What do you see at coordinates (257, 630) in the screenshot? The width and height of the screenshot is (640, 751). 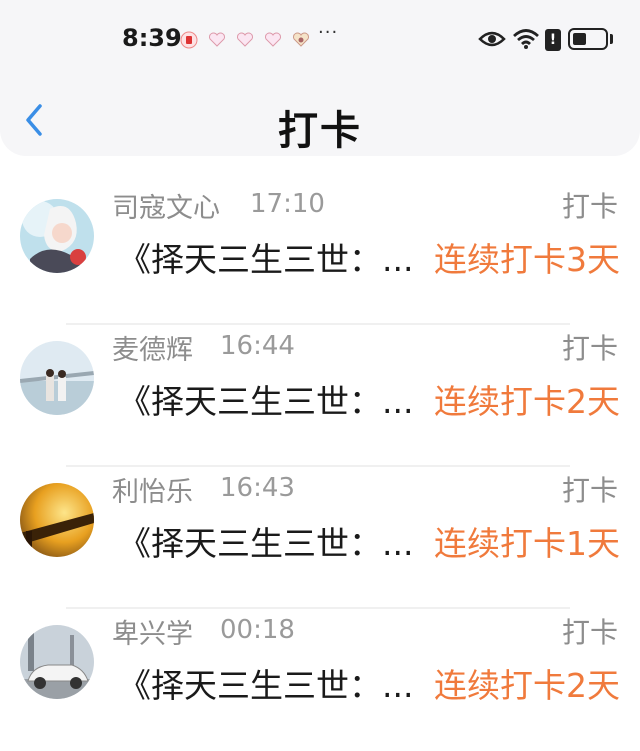 I see `post-time: 00:18` at bounding box center [257, 630].